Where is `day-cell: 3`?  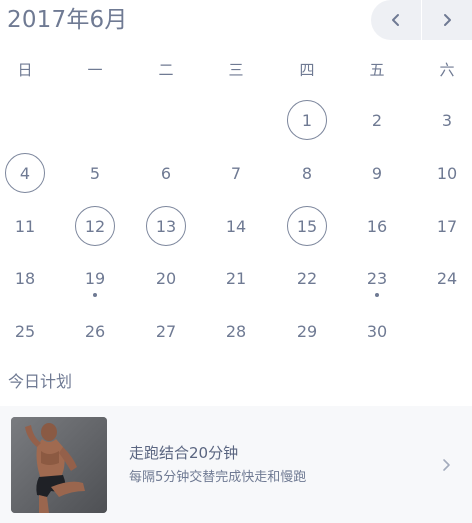 day-cell: 3 is located at coordinates (447, 120).